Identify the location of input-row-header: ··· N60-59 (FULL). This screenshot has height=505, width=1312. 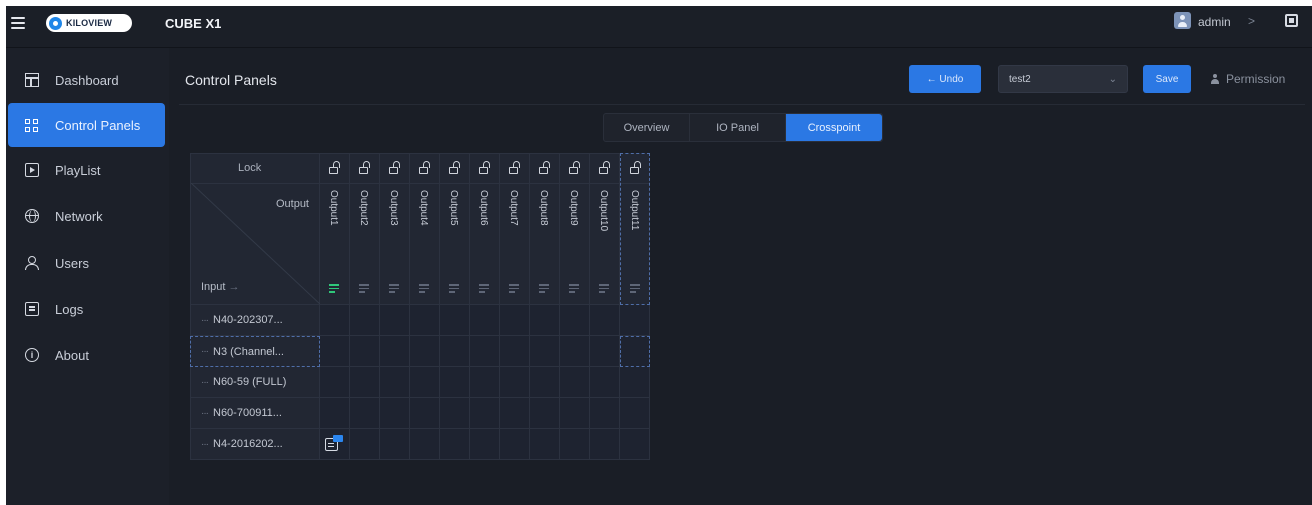
(255, 382).